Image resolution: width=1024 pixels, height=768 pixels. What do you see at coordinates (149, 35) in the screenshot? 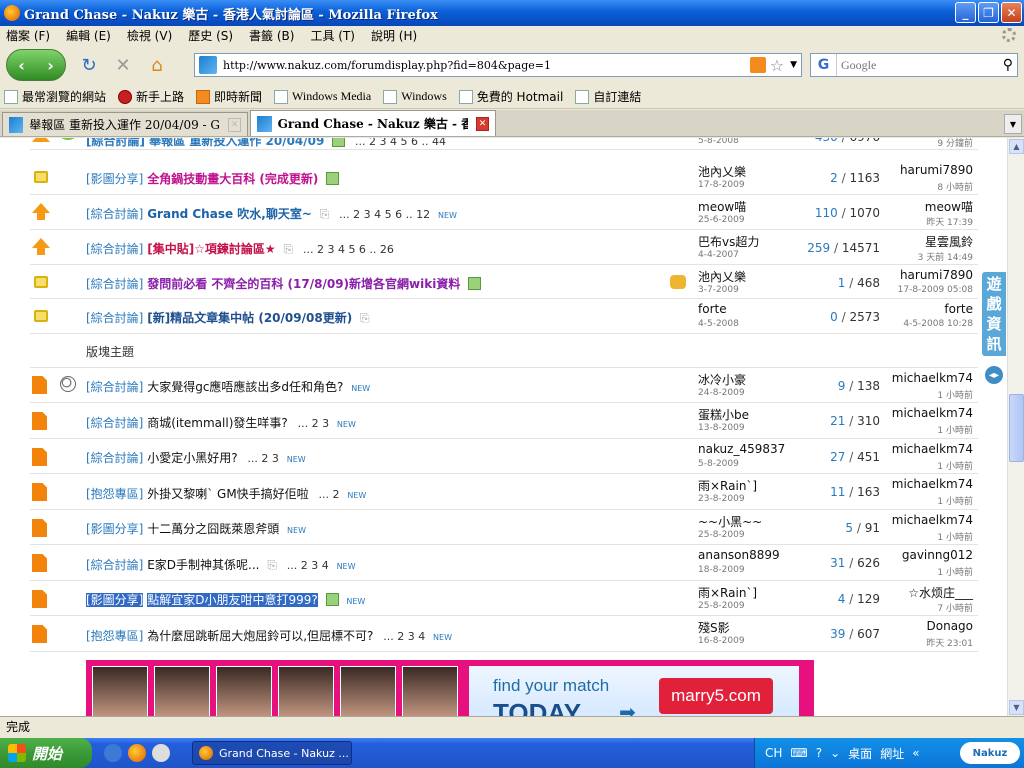
I see `menu-view: 檢視 (V)` at bounding box center [149, 35].